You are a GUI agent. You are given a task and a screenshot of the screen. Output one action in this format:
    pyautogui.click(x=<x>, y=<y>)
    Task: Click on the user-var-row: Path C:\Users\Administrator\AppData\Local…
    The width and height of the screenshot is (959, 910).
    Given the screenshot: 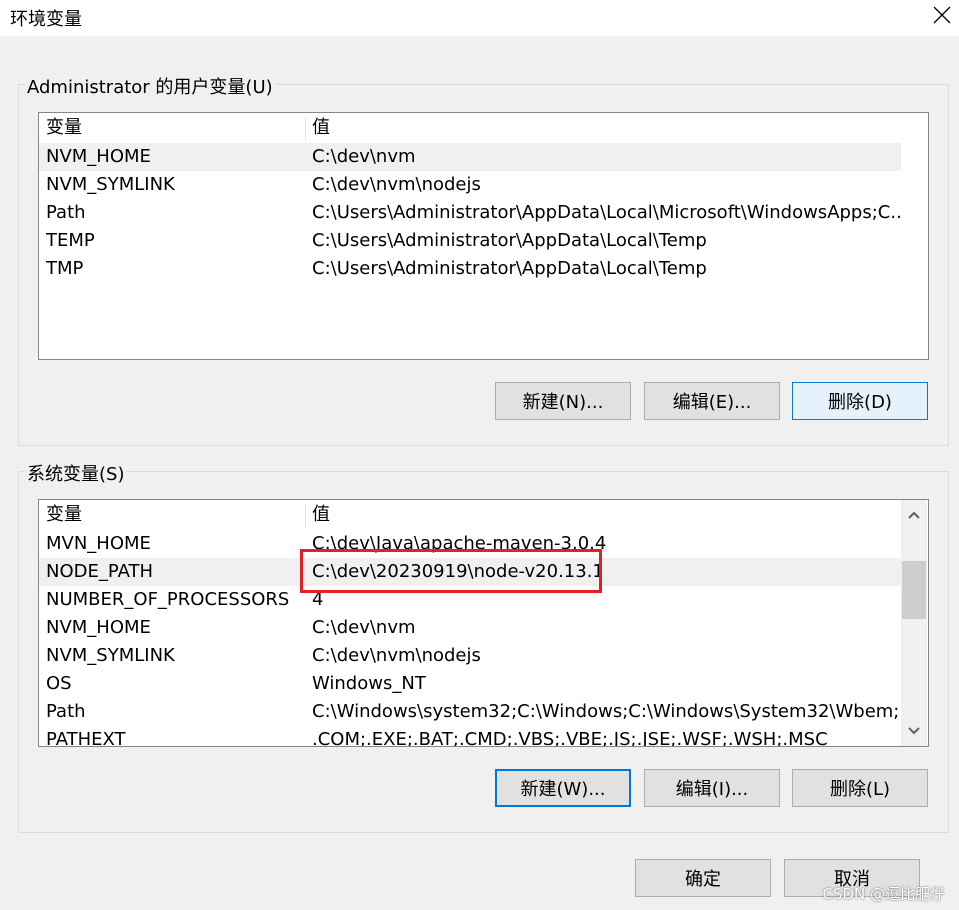 What is the action you would take?
    pyautogui.click(x=470, y=213)
    